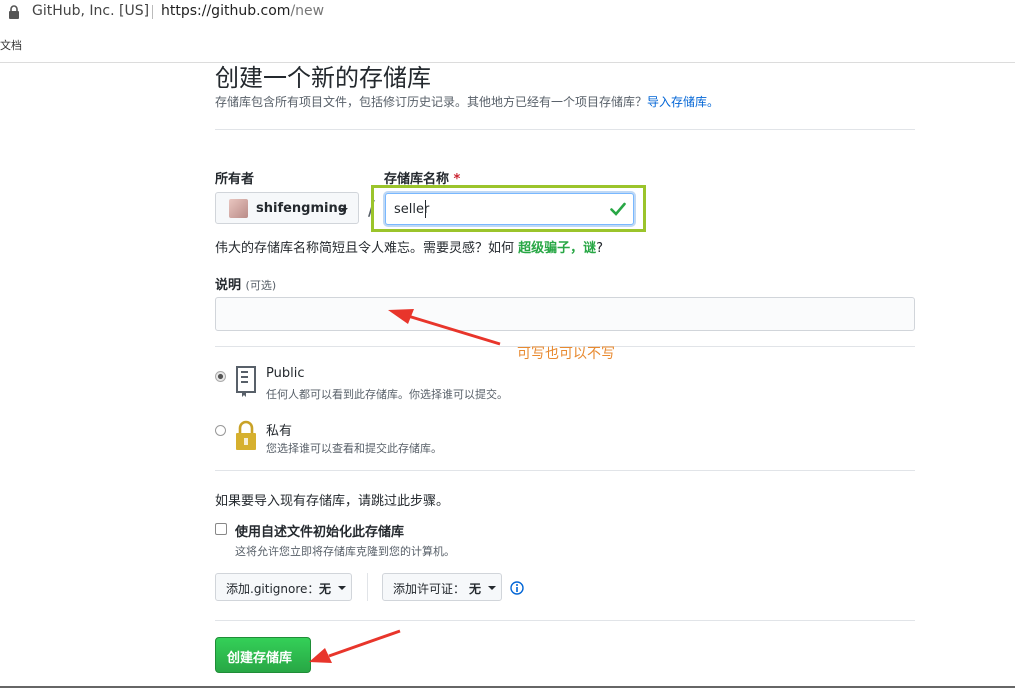  Describe the element at coordinates (273, 589) in the screenshot. I see `gitignore-label: 添加.gitignore：` at that location.